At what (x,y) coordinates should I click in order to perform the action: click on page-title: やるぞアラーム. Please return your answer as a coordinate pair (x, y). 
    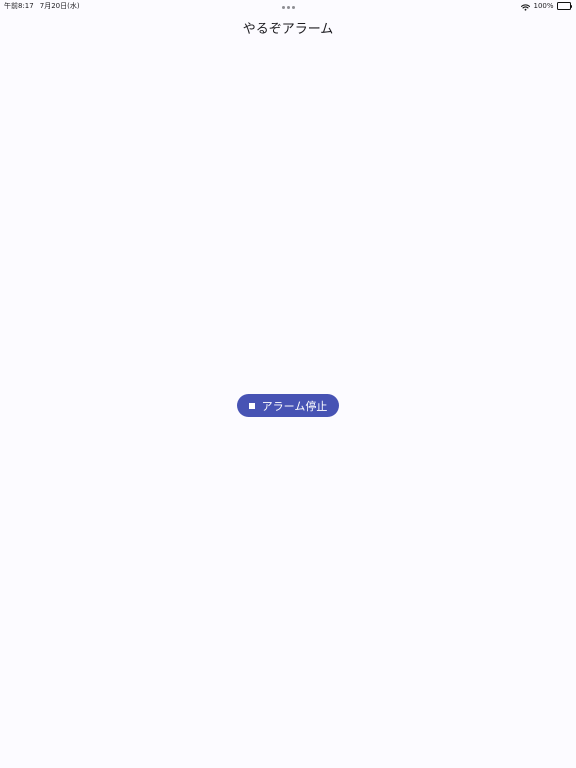
    Looking at the image, I should click on (288, 29).